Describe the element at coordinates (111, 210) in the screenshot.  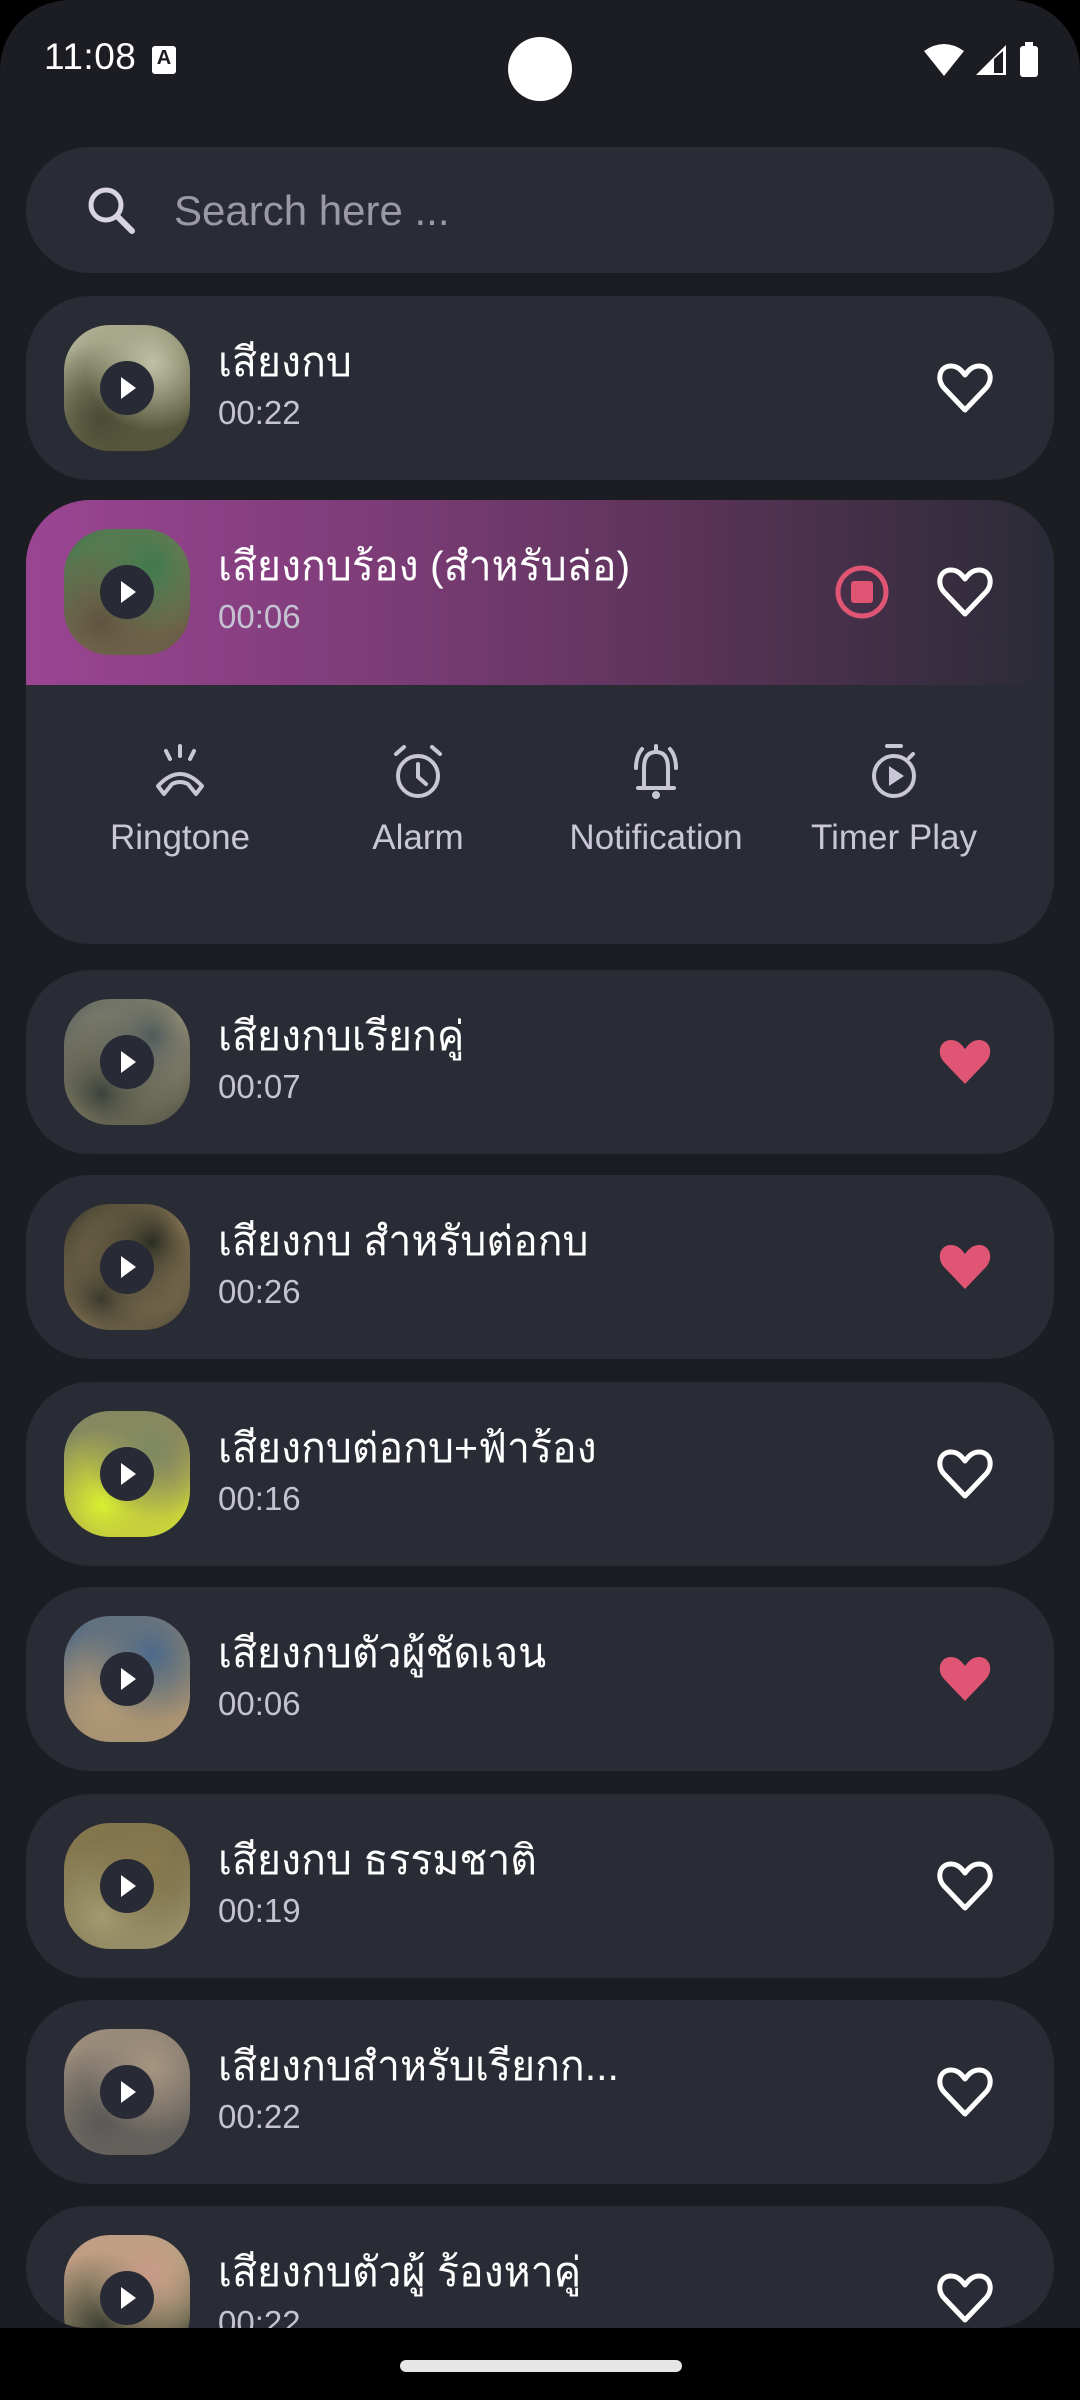
I see `search-icon` at that location.